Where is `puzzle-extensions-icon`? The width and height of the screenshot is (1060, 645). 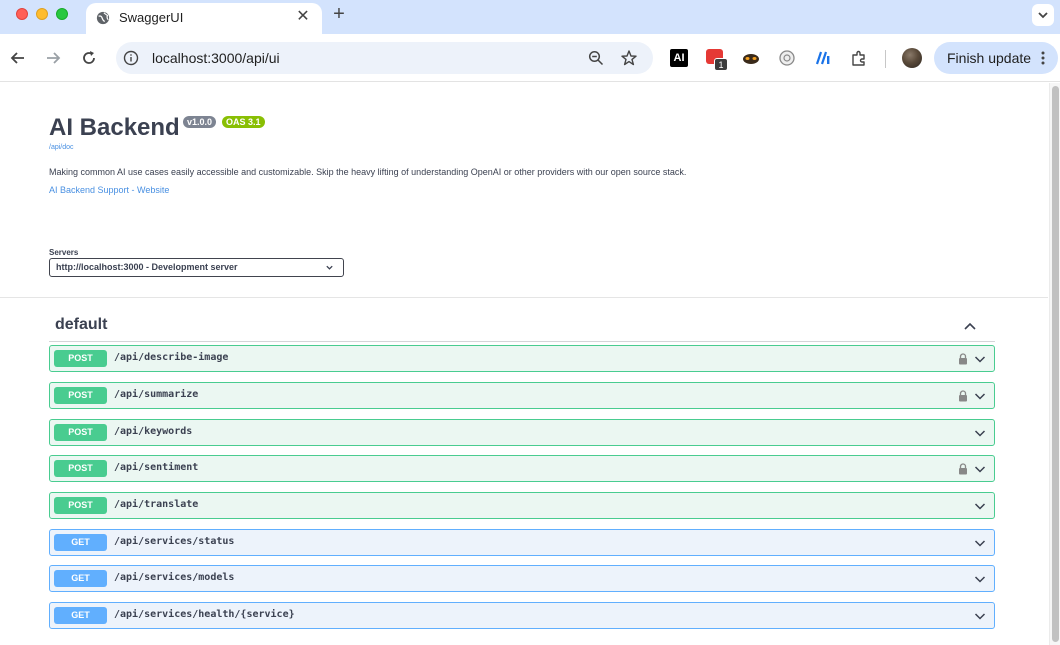
puzzle-extensions-icon is located at coordinates (859, 58).